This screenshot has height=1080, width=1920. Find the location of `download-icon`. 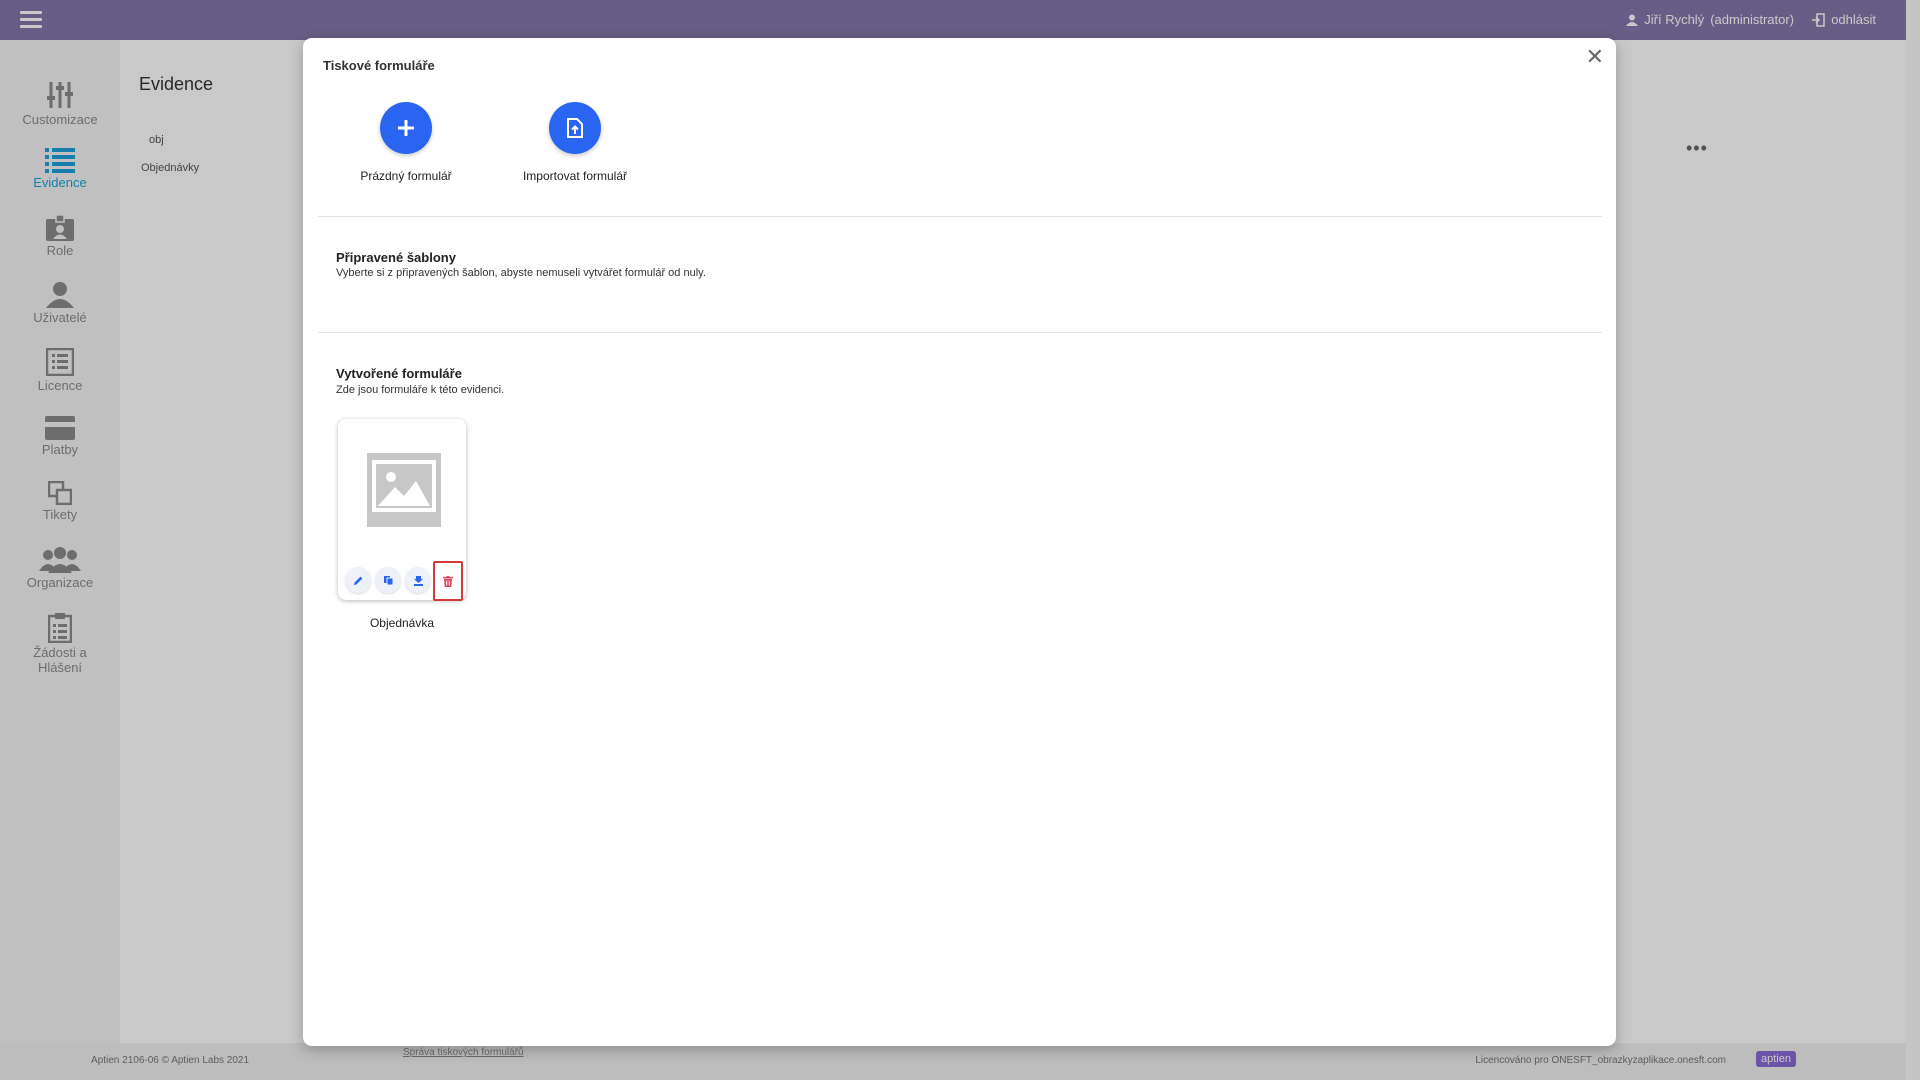

download-icon is located at coordinates (418, 580).